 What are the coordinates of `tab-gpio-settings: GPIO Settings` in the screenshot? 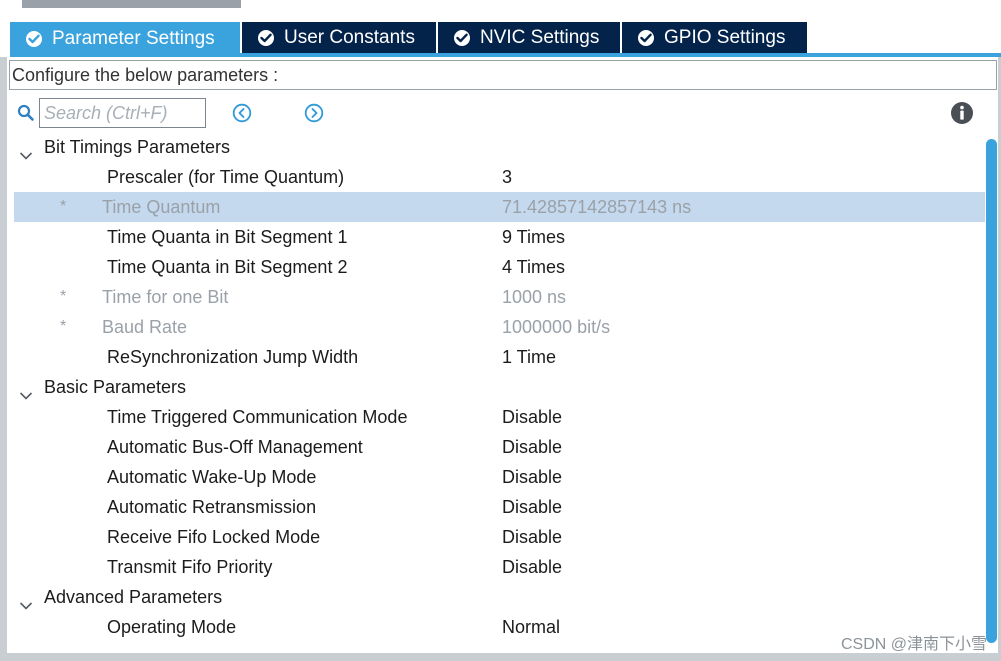 It's located at (714, 37).